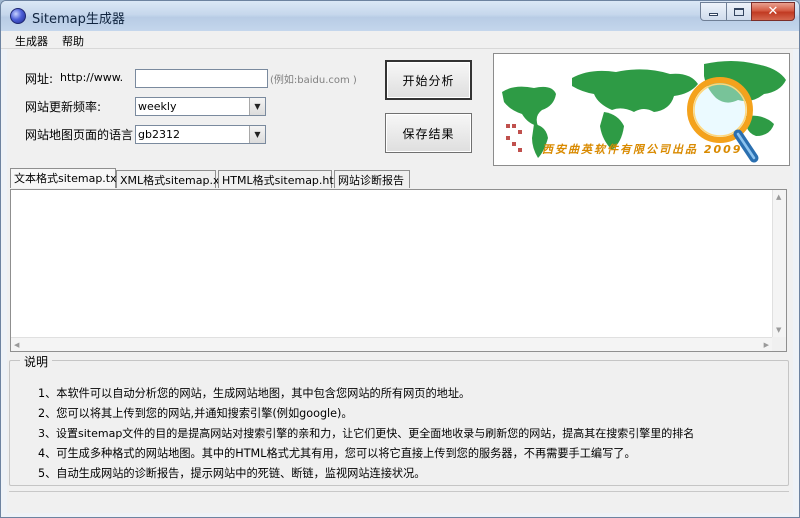 This screenshot has width=800, height=518. Describe the element at coordinates (78, 19) in the screenshot. I see `window-title: Sitemap生成器` at that location.